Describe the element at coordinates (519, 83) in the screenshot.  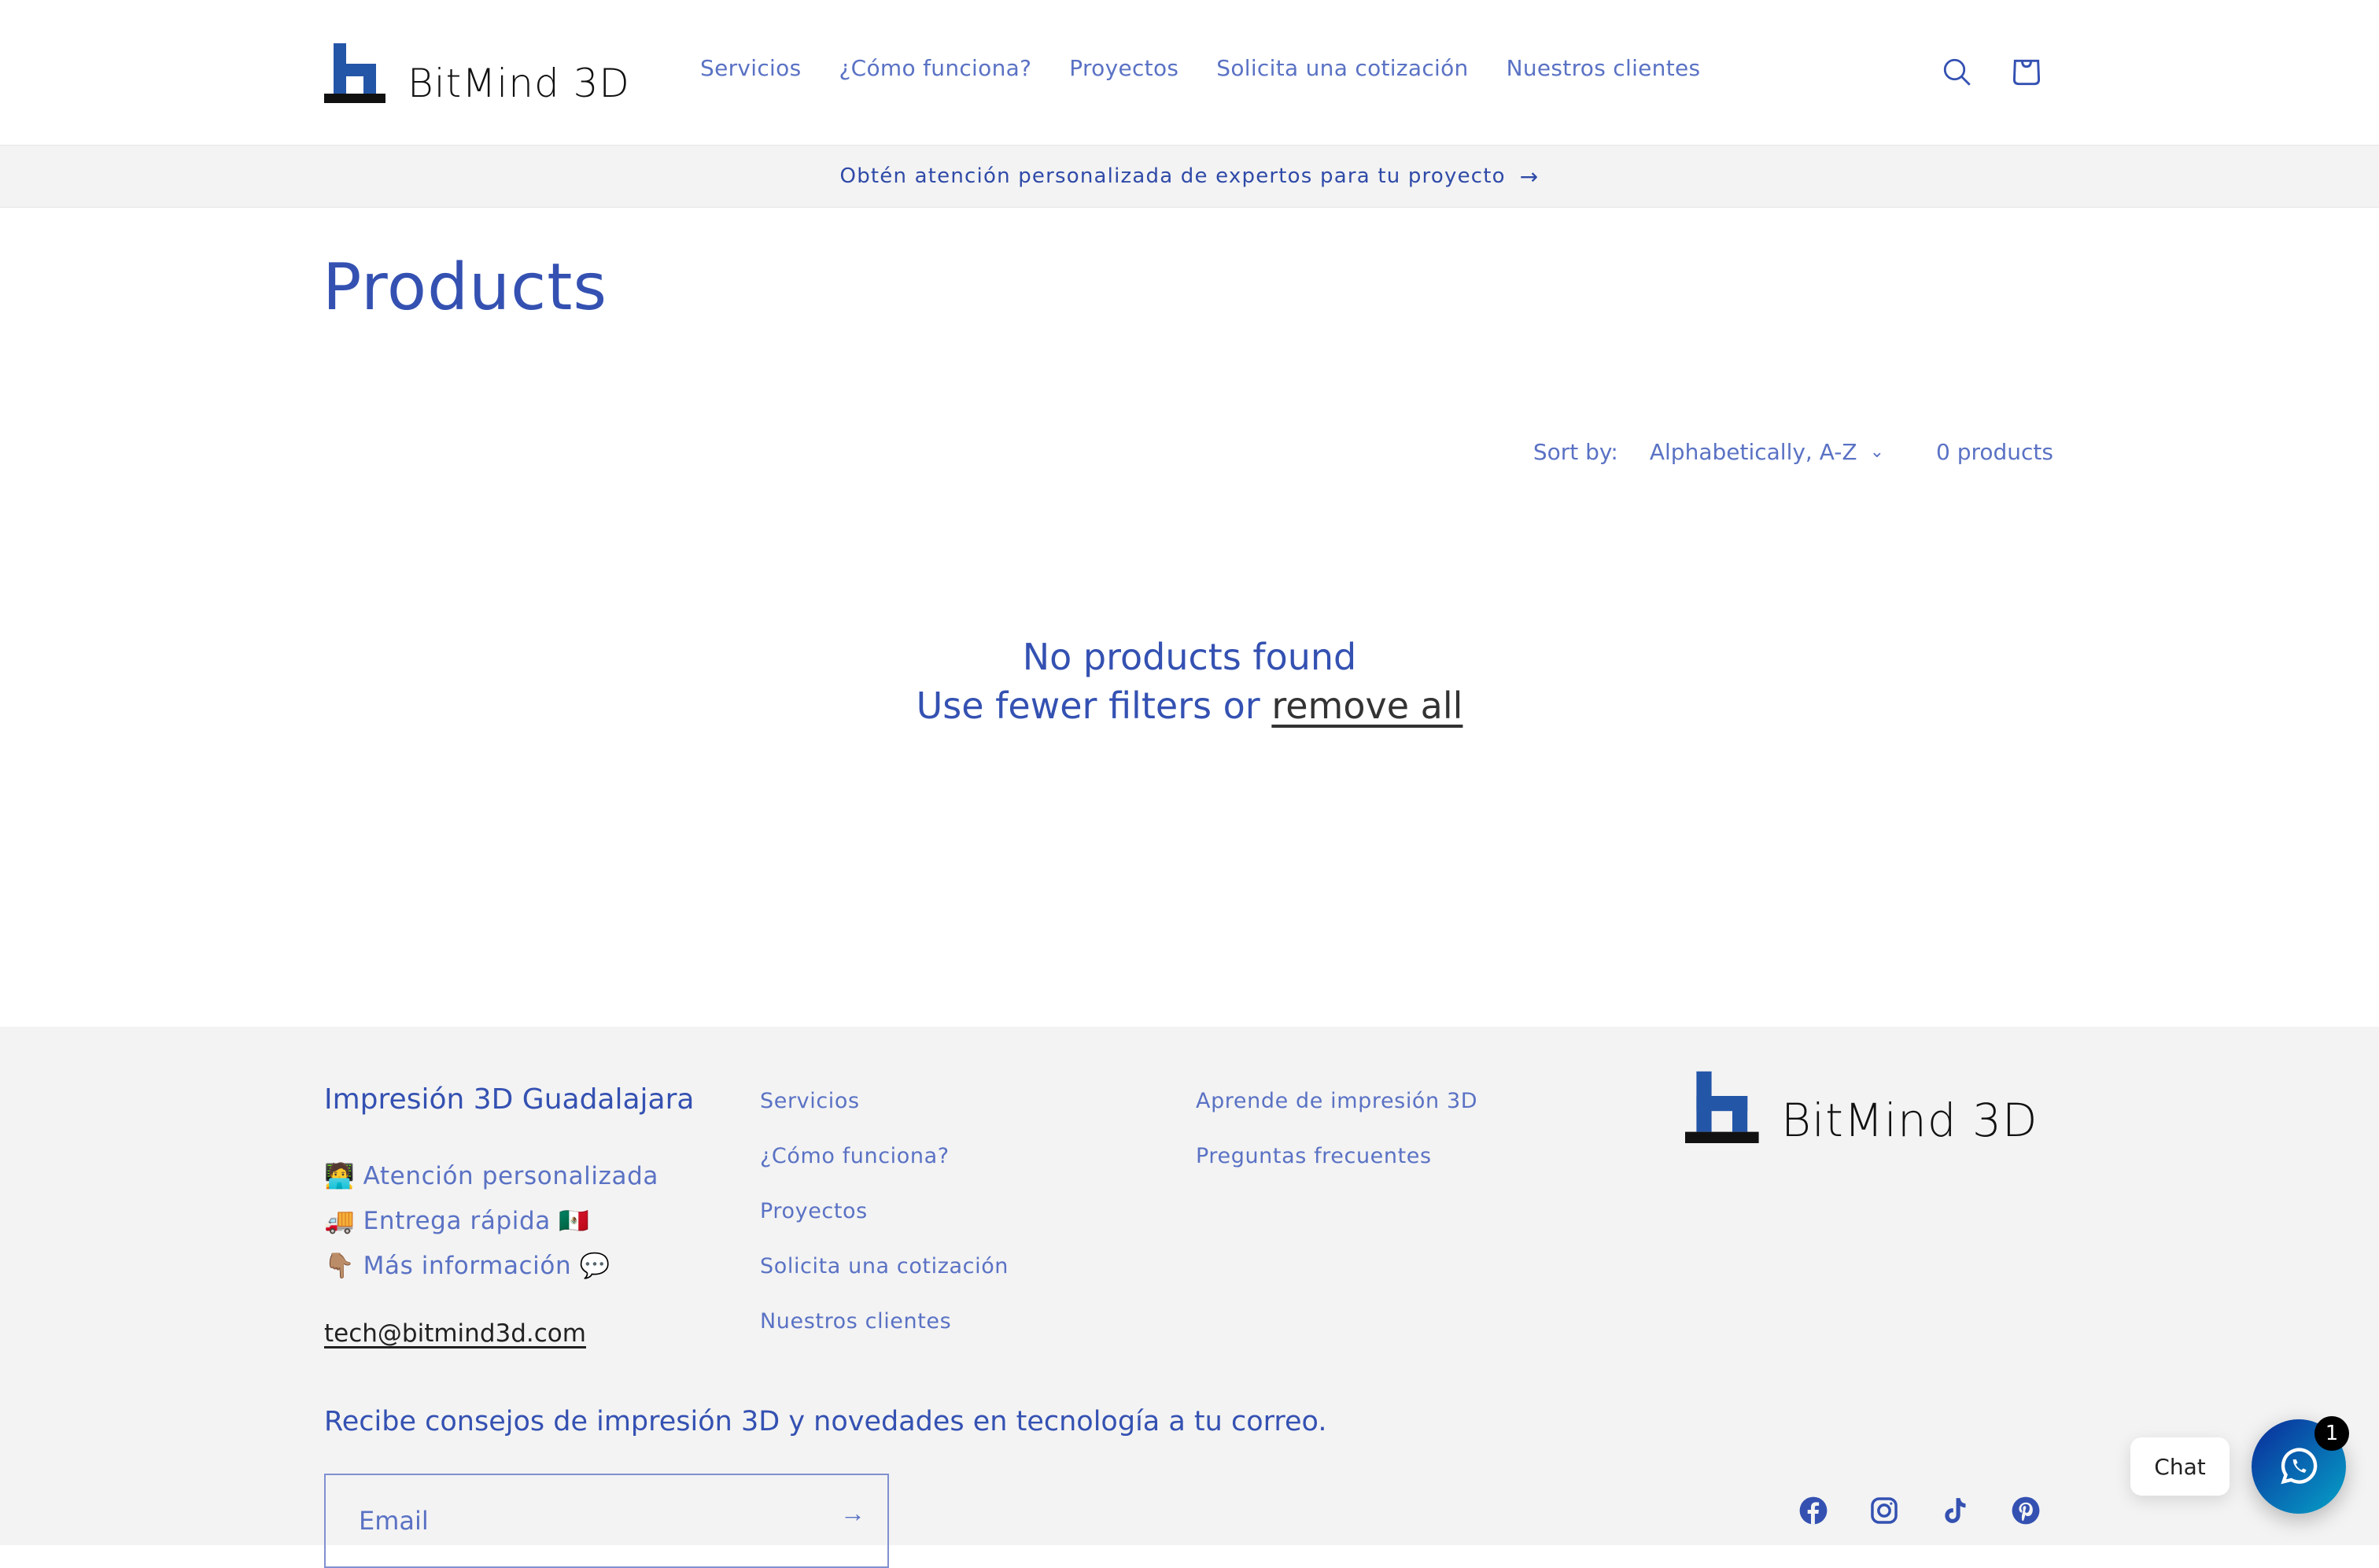
I see `logo-text: BitMind 3D` at that location.